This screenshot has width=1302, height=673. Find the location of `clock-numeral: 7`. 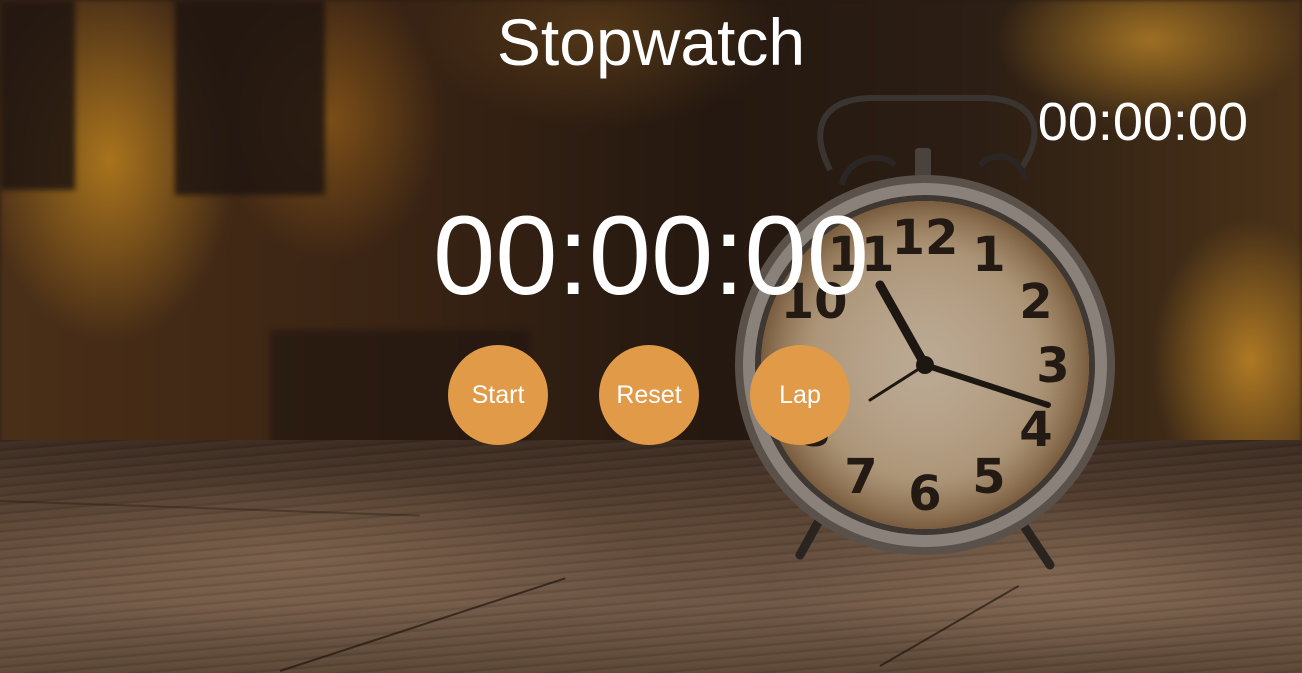

clock-numeral: 7 is located at coordinates (860, 477).